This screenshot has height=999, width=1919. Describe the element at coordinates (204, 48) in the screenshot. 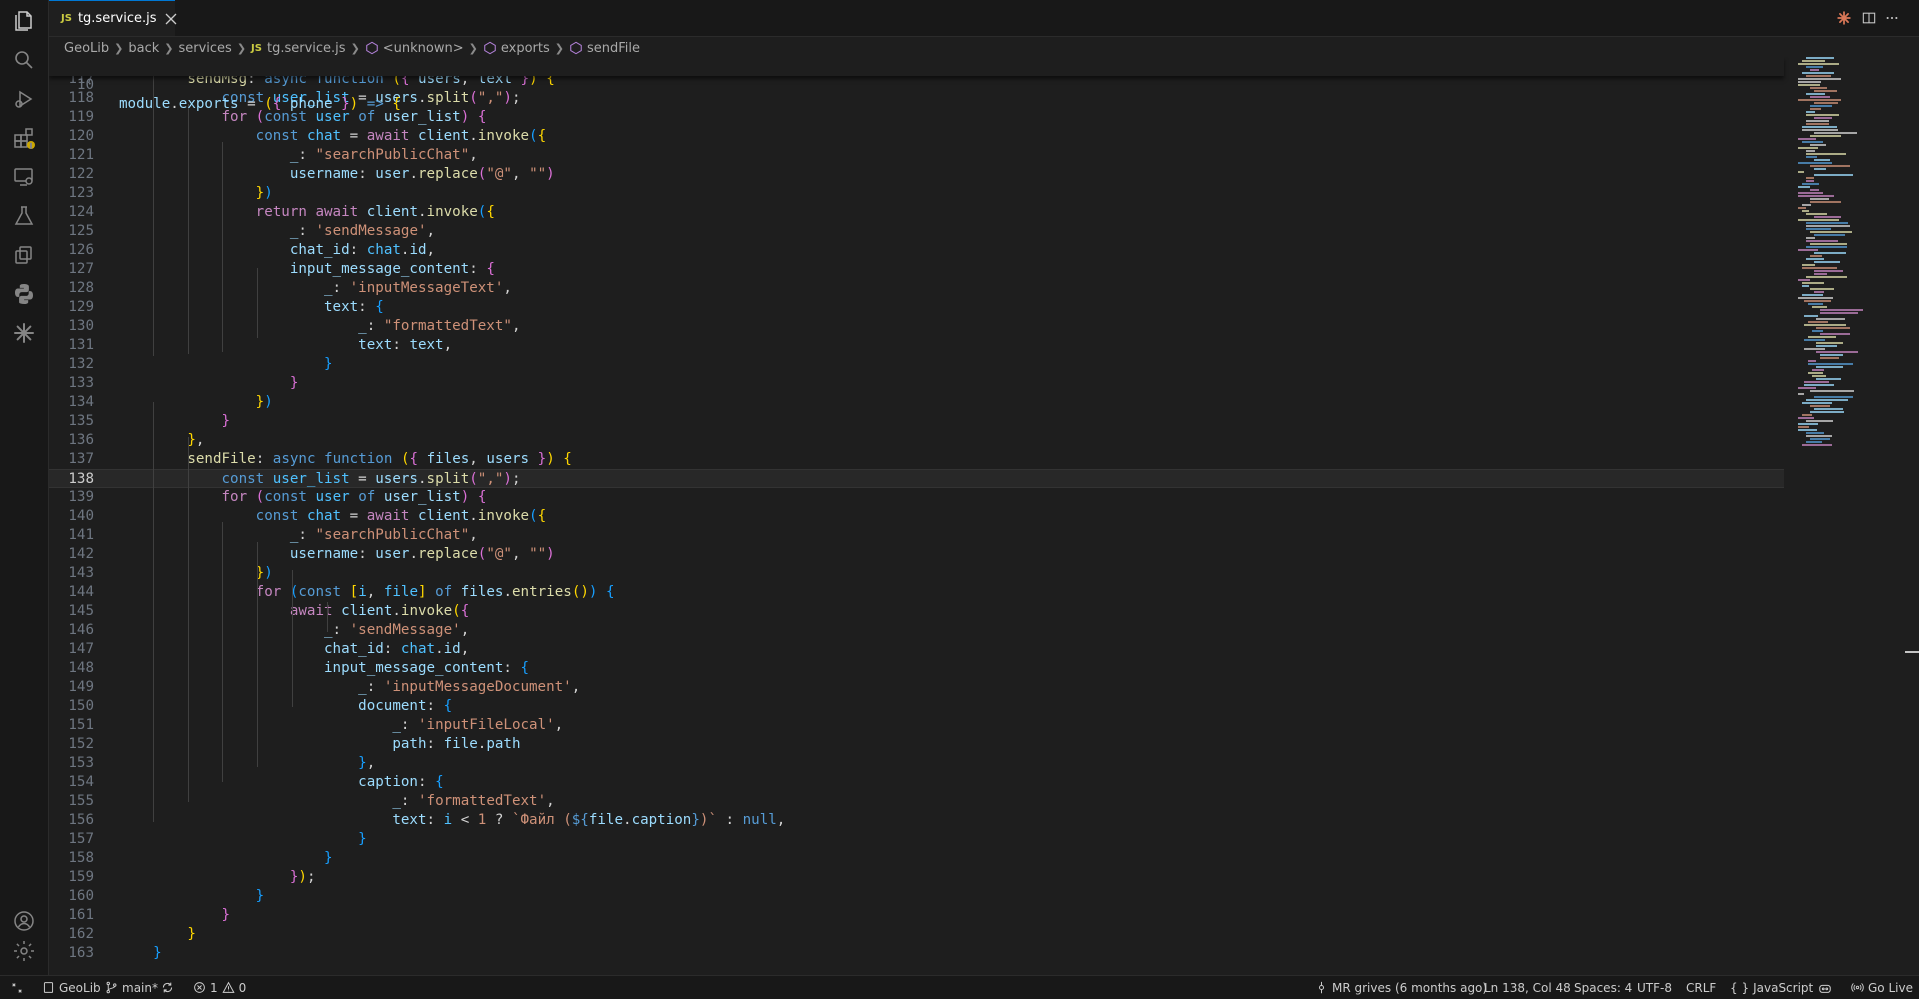

I see `breadcrumb-item: services` at that location.